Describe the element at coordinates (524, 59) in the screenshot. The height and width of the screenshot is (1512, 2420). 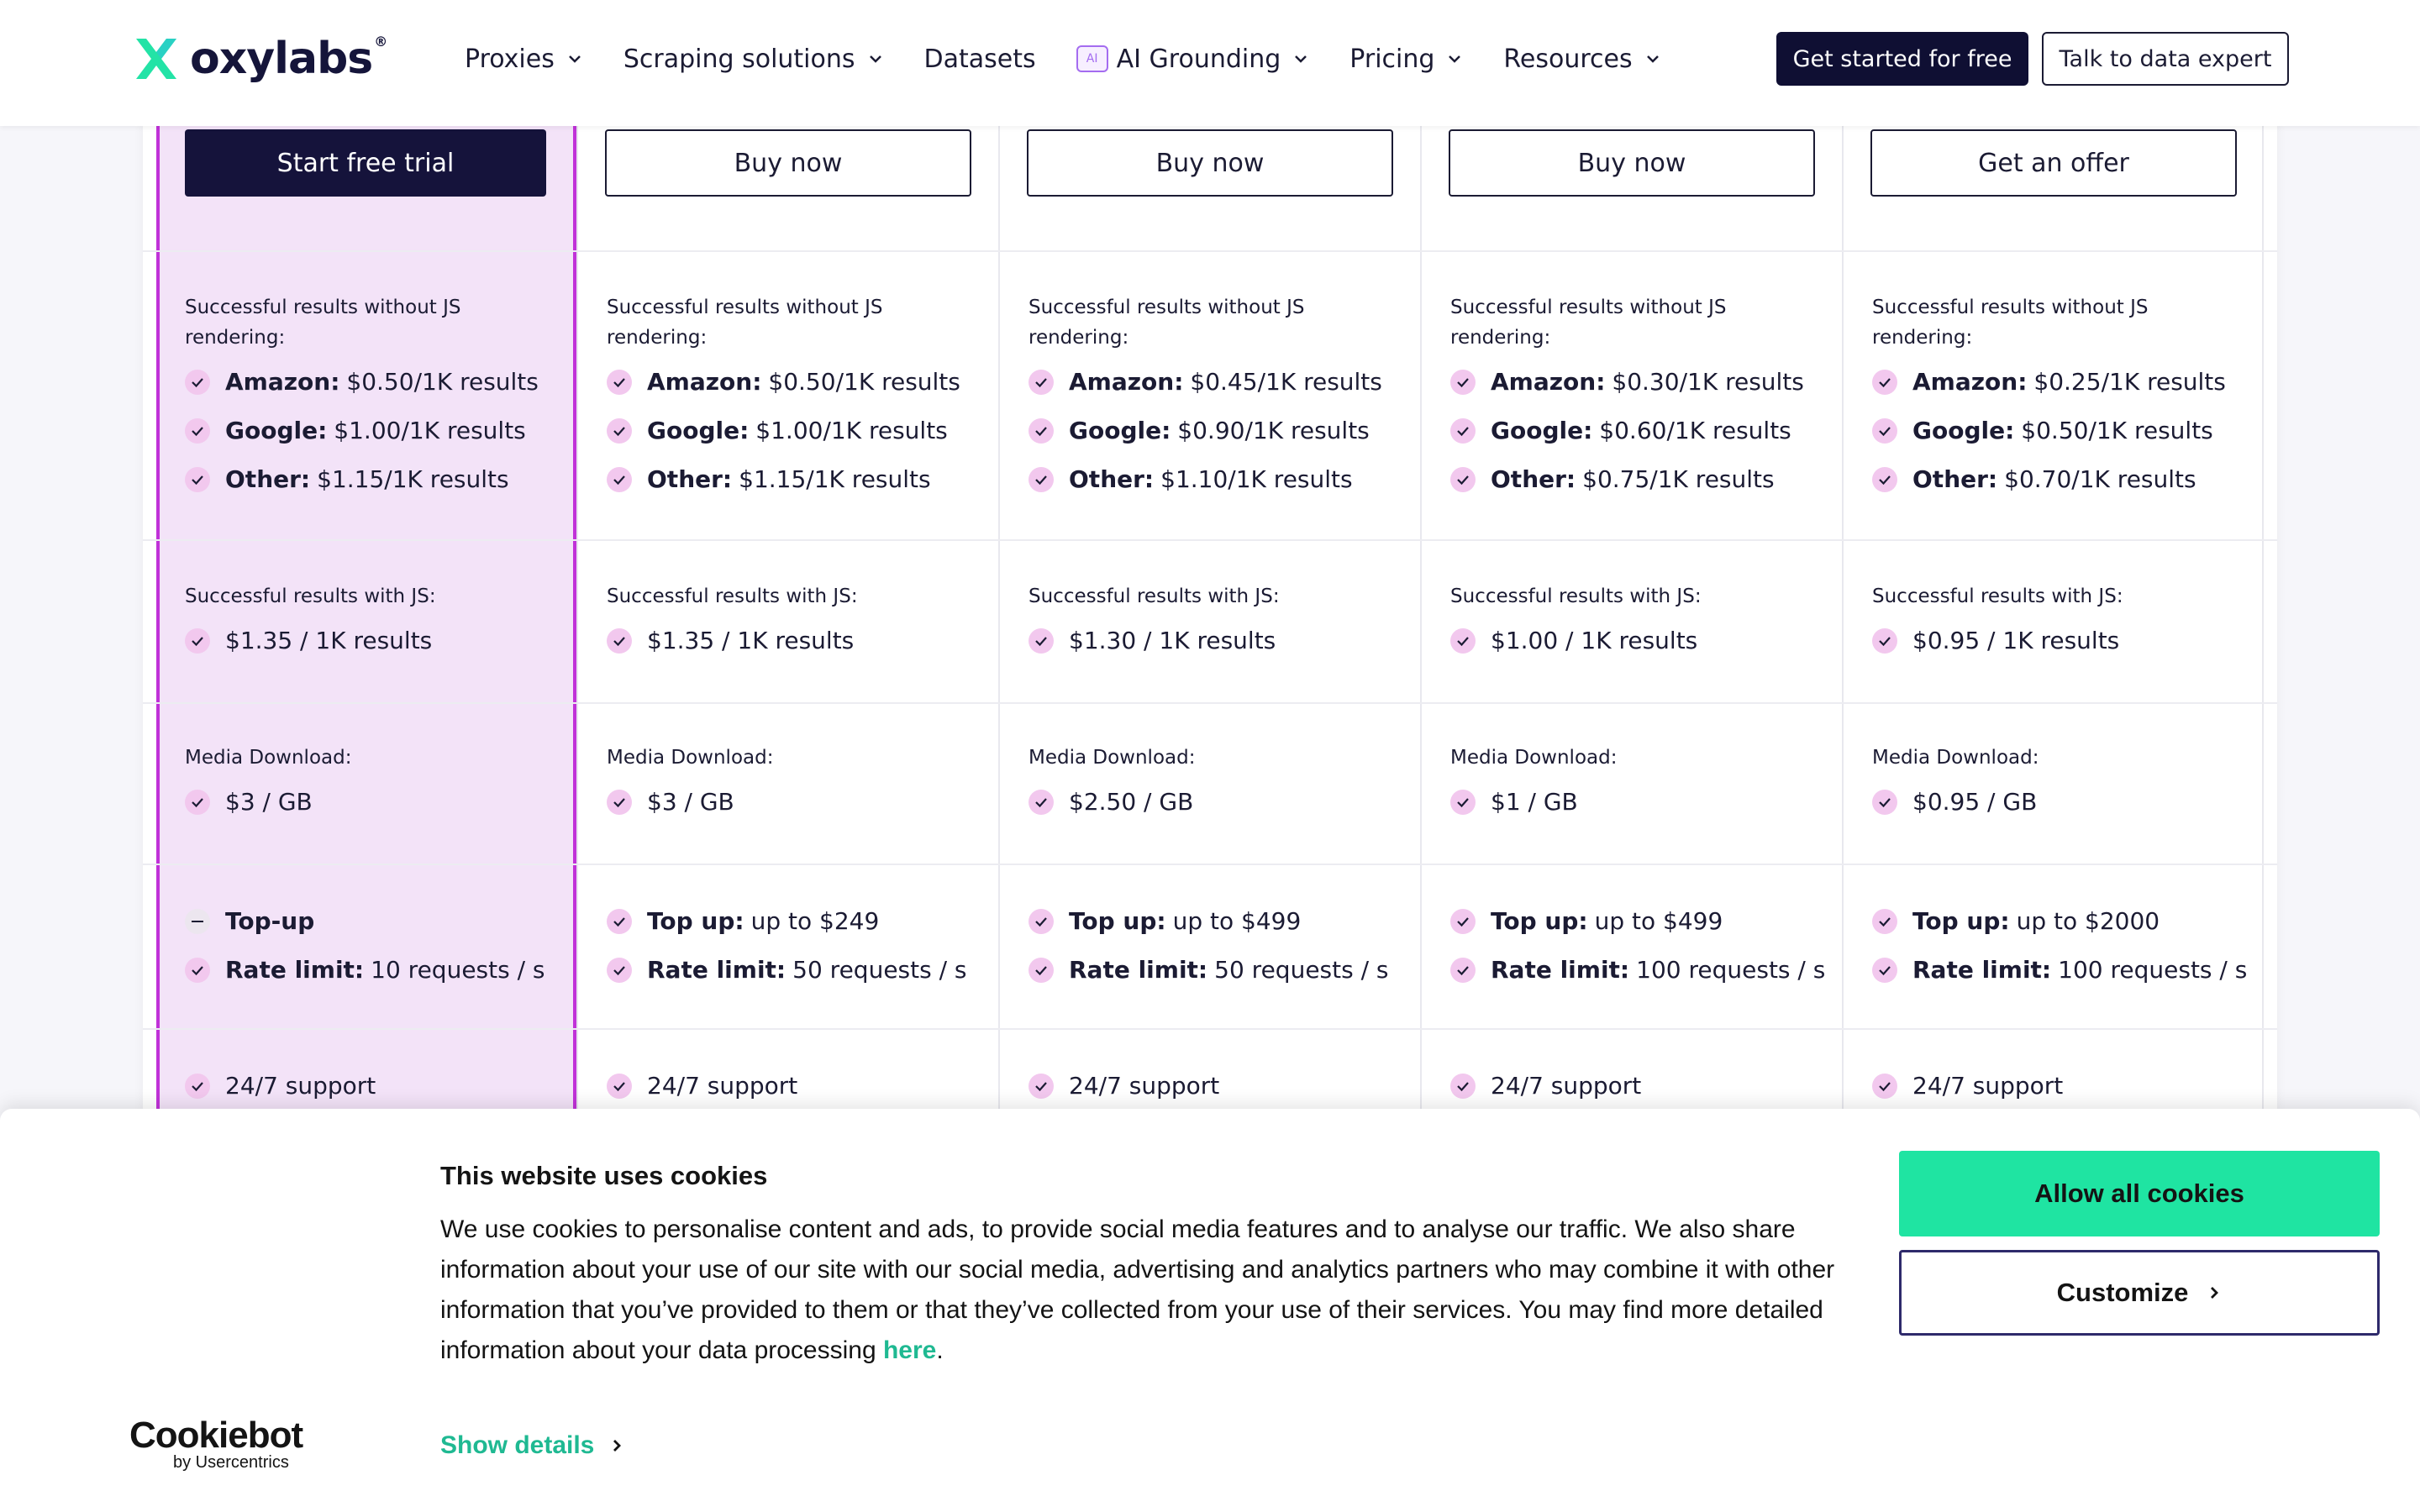
I see `nav-item-proxies: Proxies` at that location.